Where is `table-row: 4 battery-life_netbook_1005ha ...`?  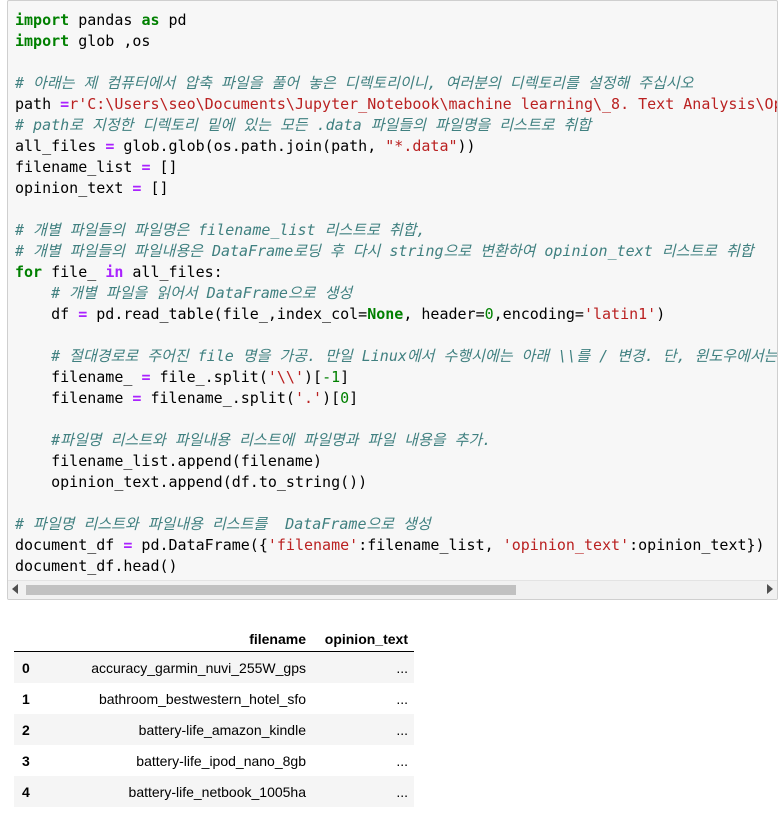
table-row: 4 battery-life_netbook_1005ha ... is located at coordinates (214, 791).